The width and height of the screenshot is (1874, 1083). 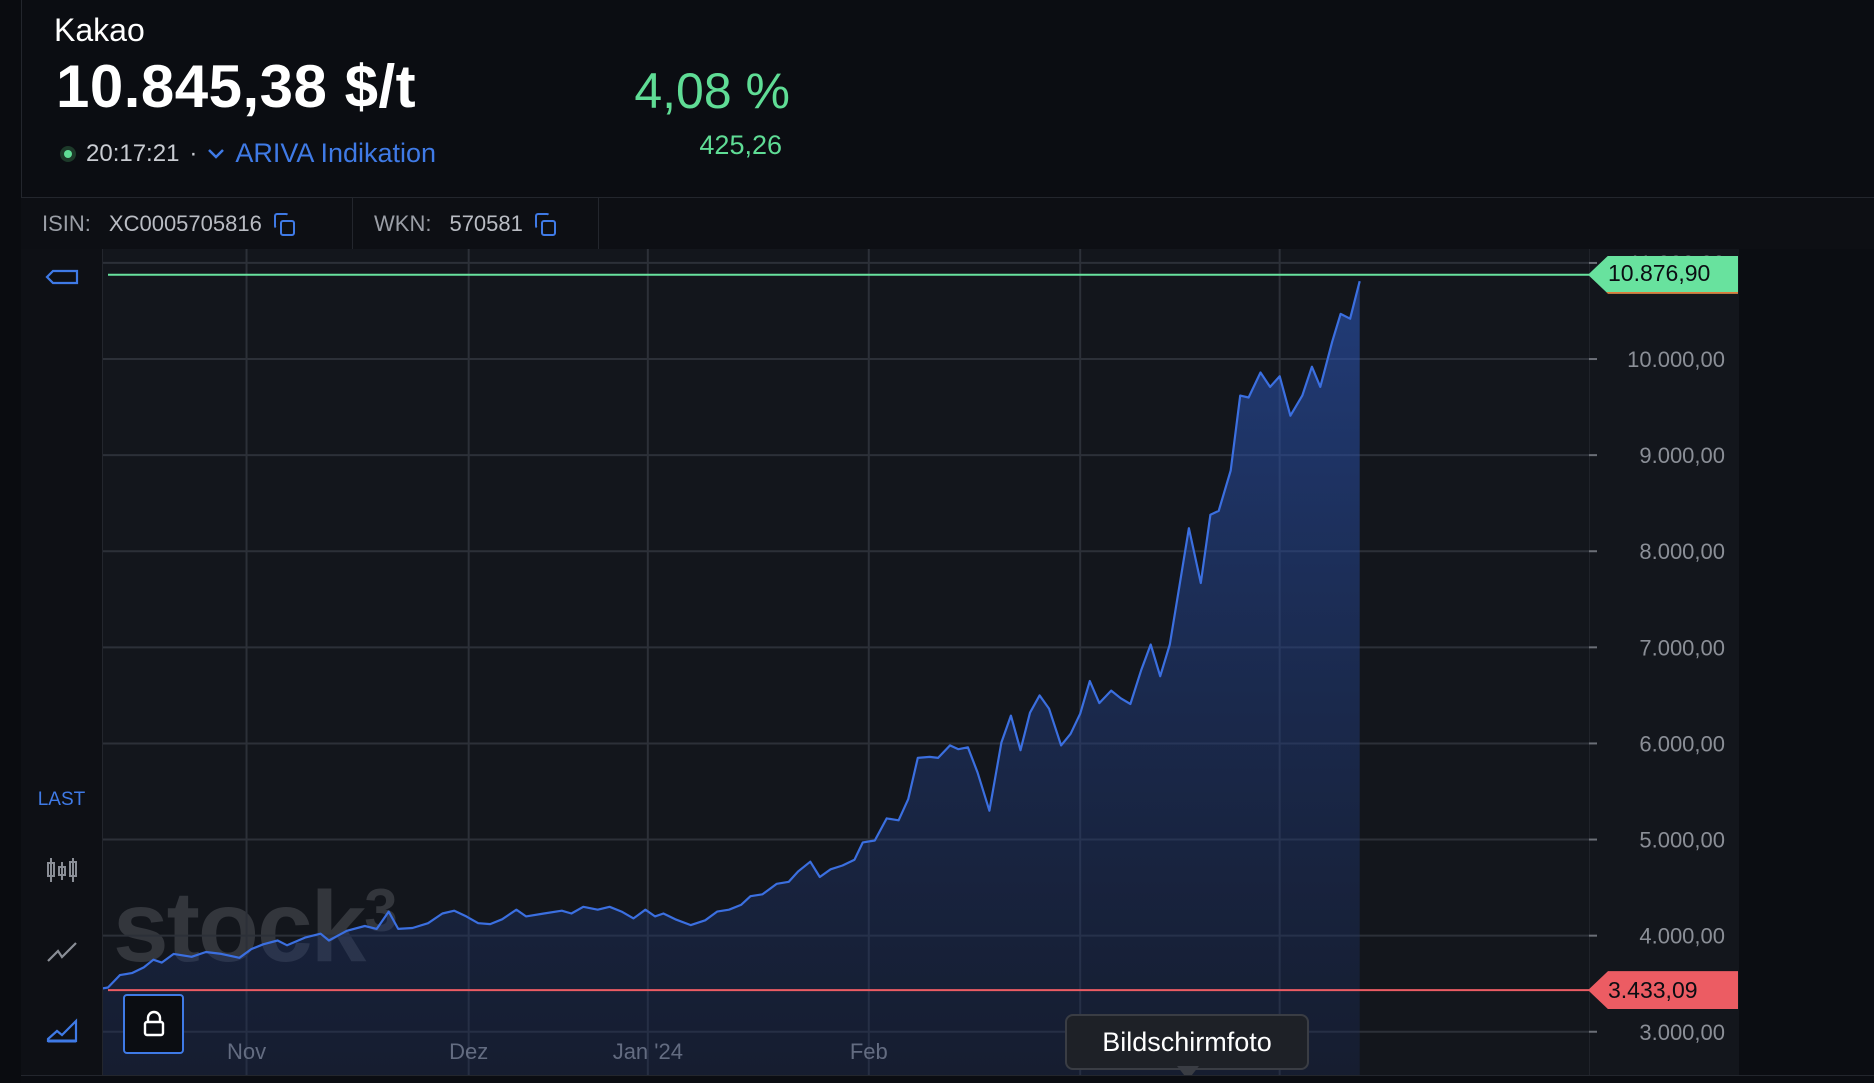 I want to click on tag-icon, so click(x=61, y=277).